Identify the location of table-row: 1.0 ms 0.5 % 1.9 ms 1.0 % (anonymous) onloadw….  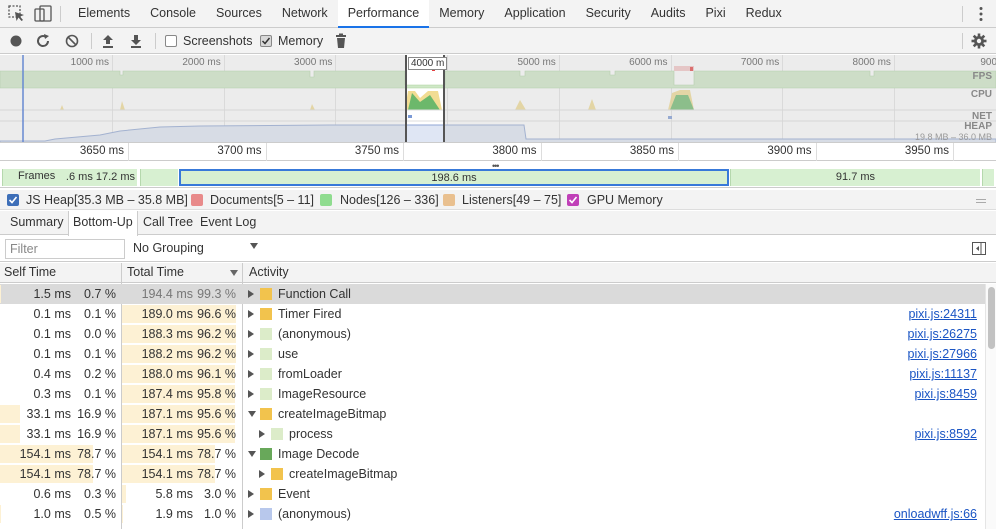
(492, 514).